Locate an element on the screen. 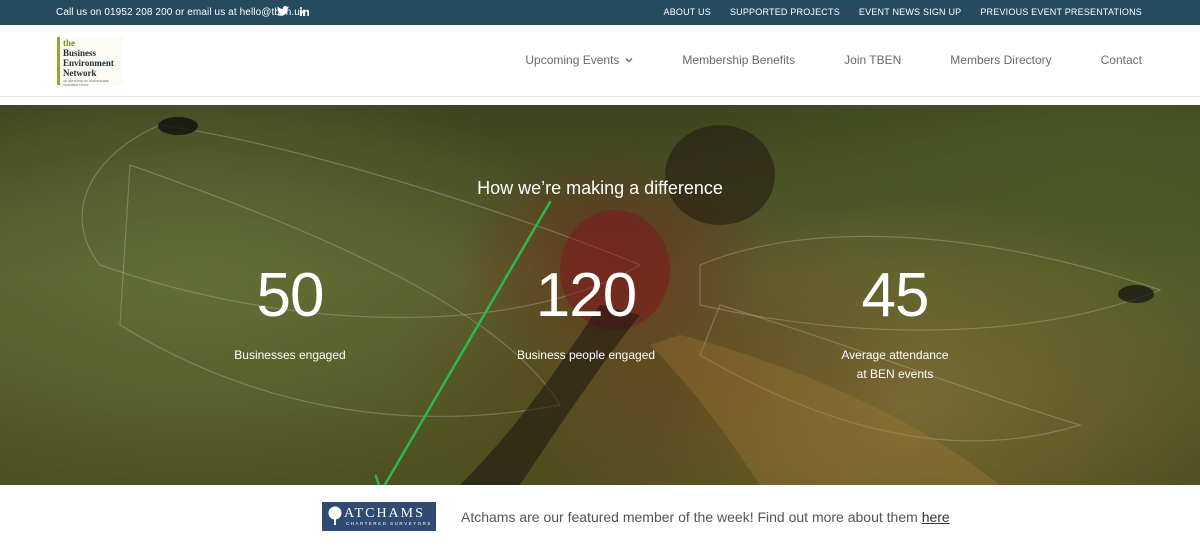 This screenshot has height=546, width=1200. atchams-logo-name: ATCHAMS is located at coordinates (384, 513).